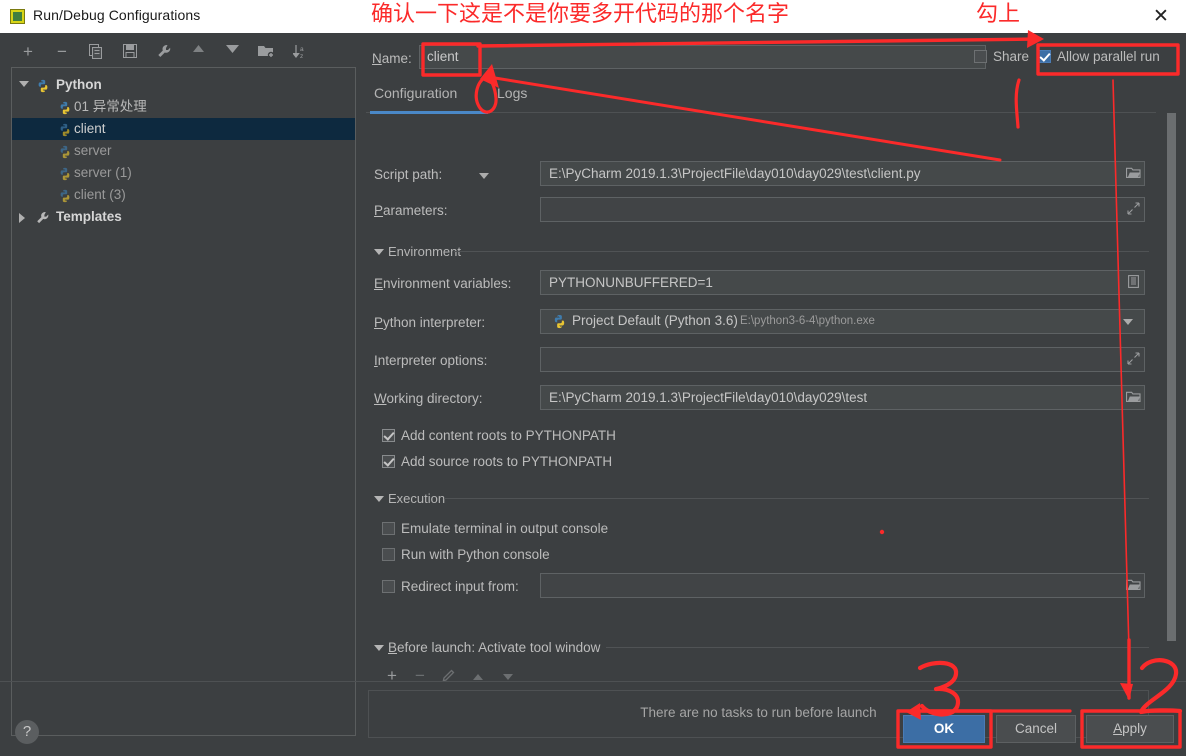 The image size is (1186, 756). I want to click on script-path-mode-chevron-down-icon, so click(484, 176).